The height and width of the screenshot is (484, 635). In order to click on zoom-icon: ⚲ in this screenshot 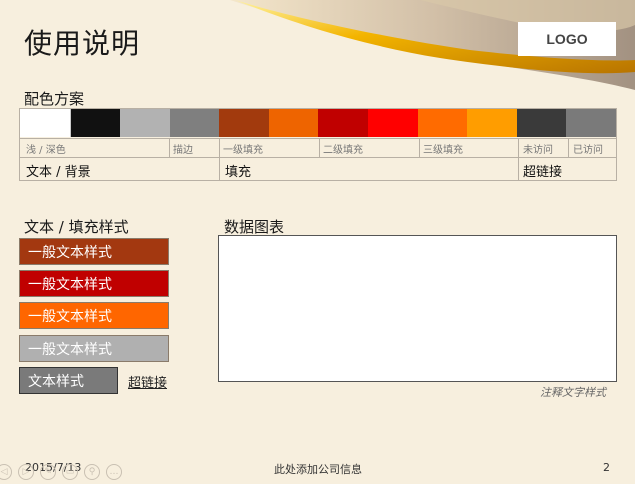, I will do `click(92, 472)`.